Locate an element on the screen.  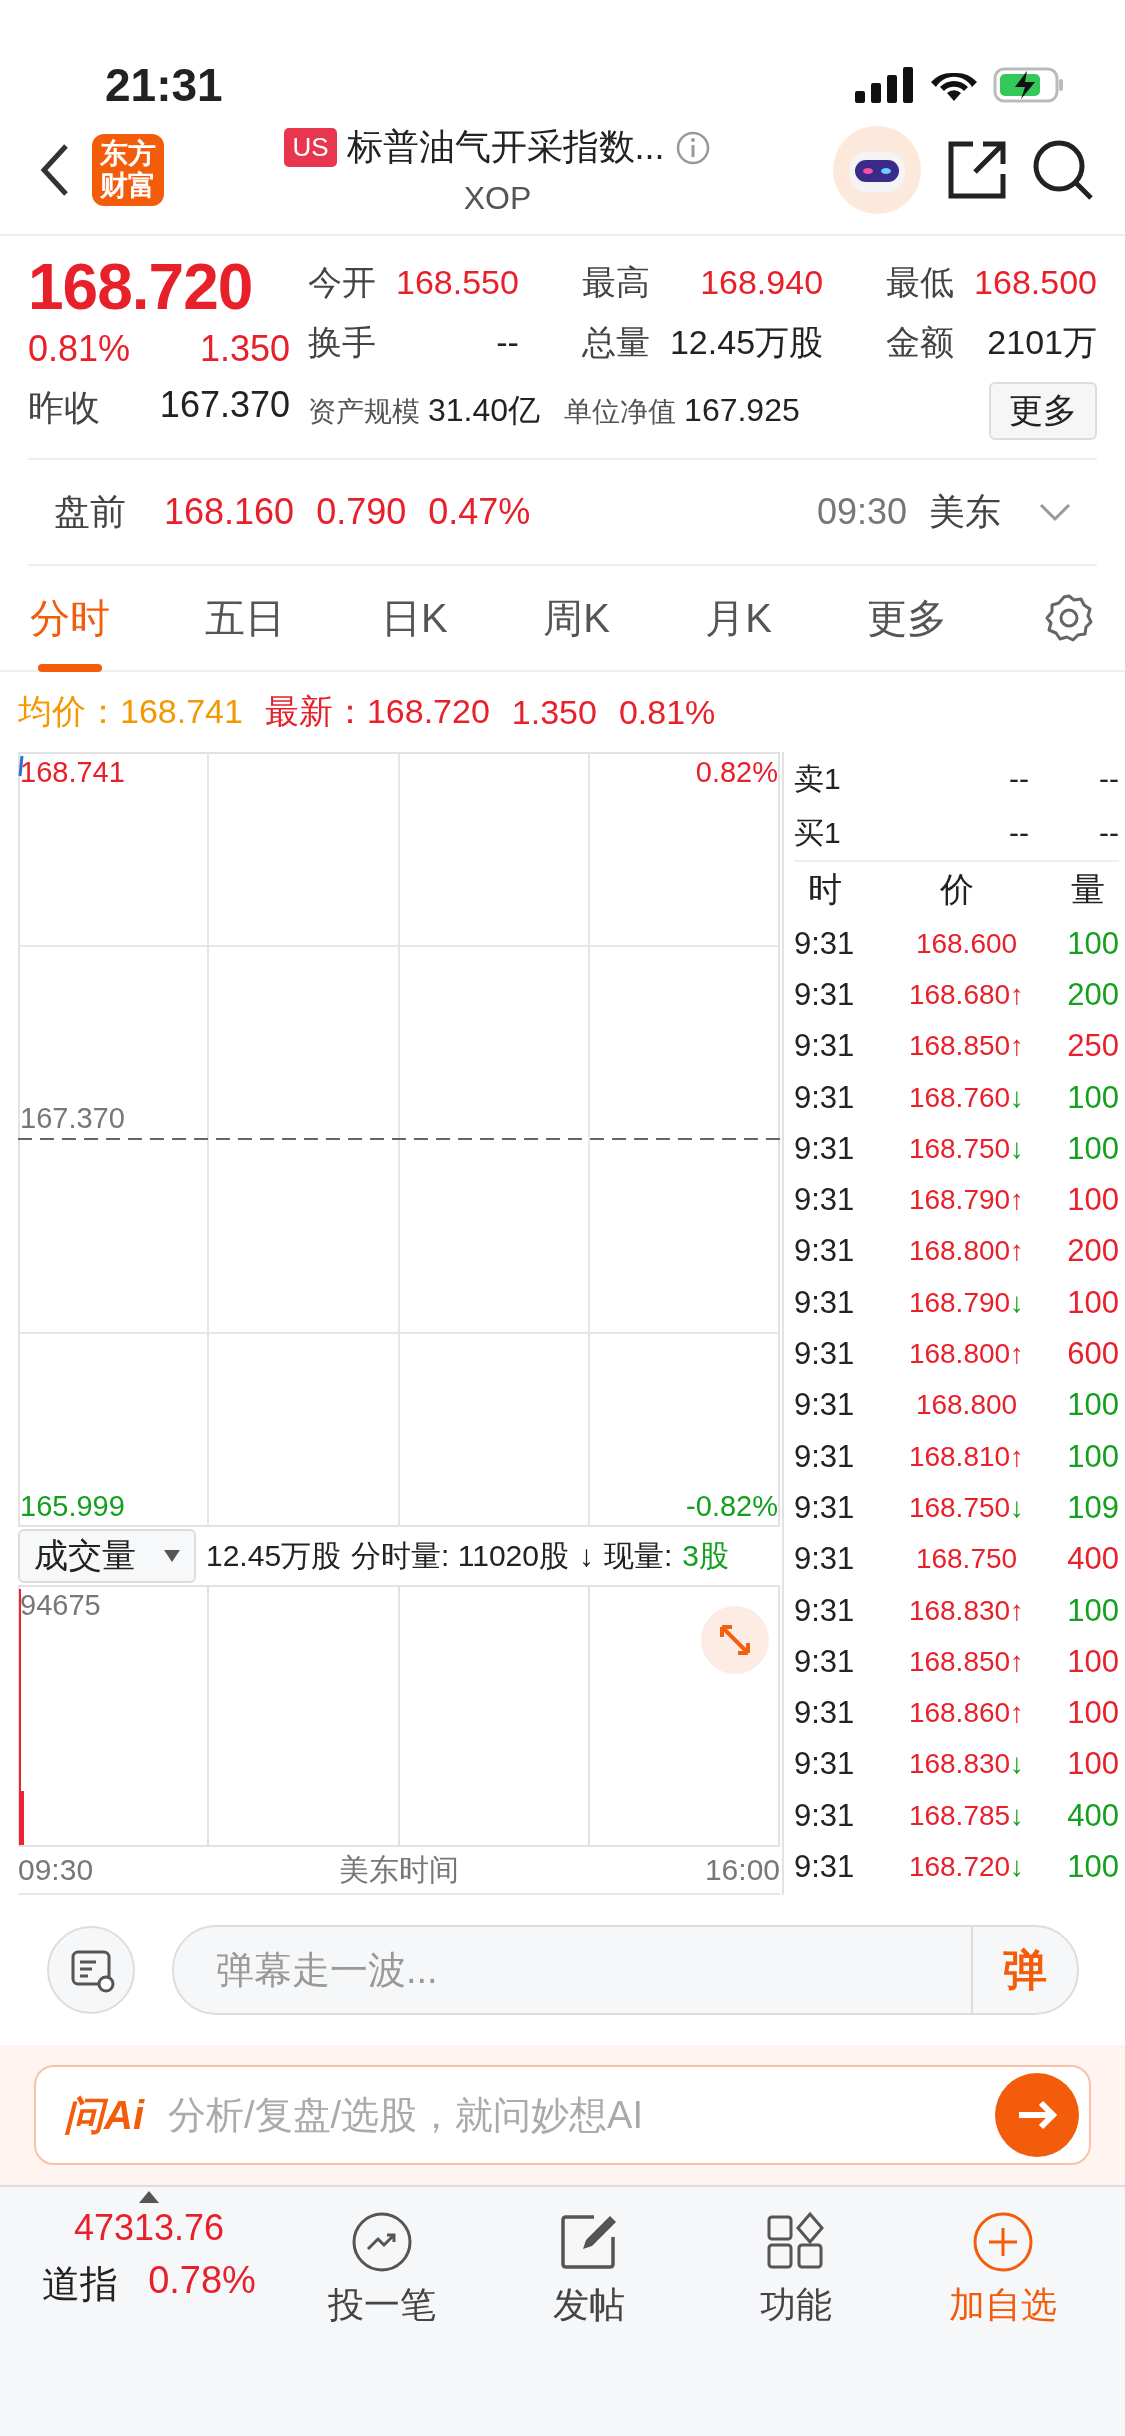
trend-icon is located at coordinates (382, 2242).